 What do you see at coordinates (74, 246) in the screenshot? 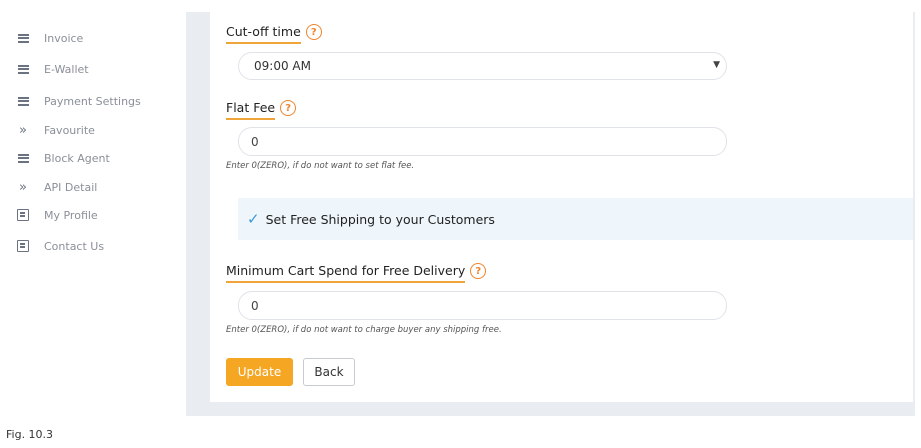
I see `sidebar-item-label: Contact Us` at bounding box center [74, 246].